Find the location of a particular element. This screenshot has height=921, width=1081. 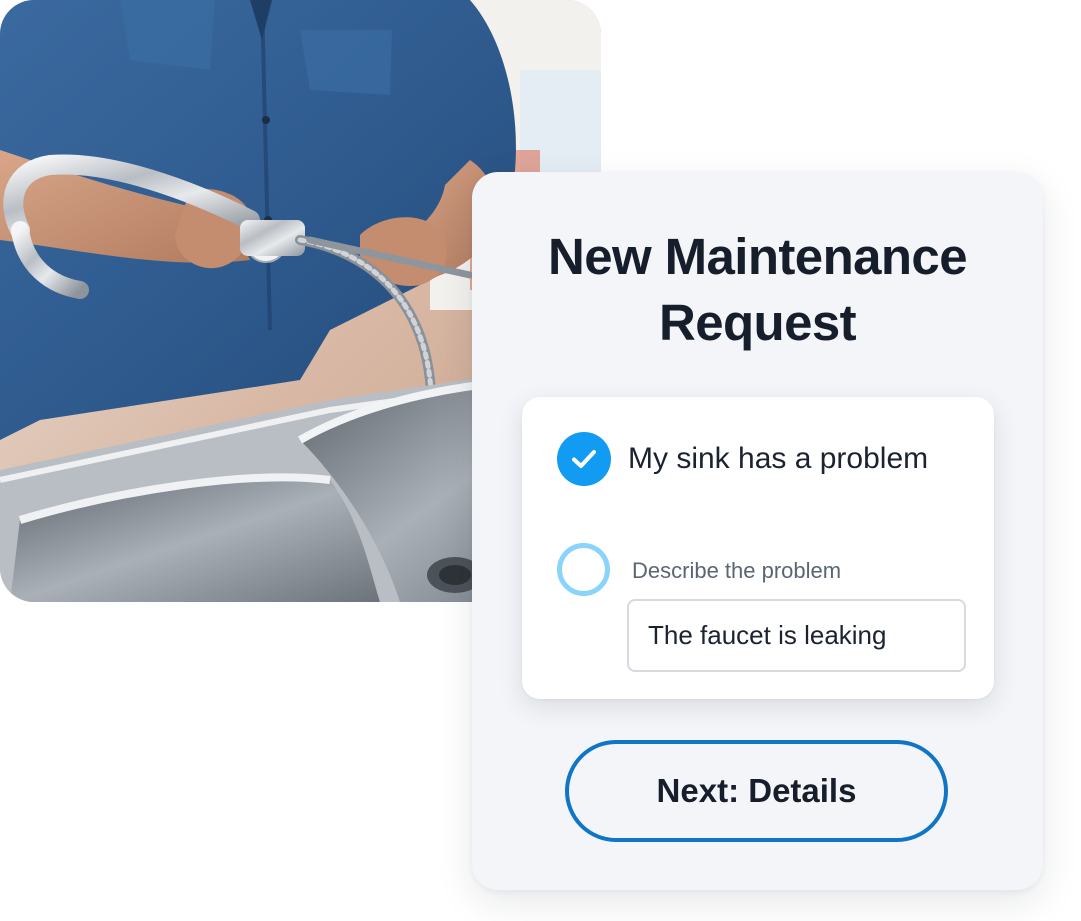

next-details-button: Next: Details is located at coordinates (756, 791).